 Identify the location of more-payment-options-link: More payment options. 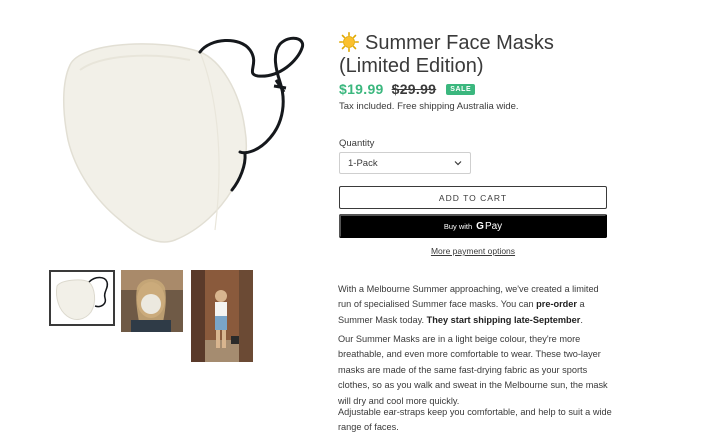
(473, 251).